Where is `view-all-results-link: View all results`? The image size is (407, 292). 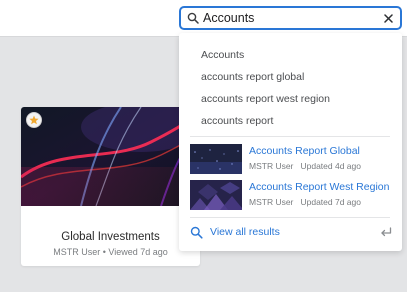 view-all-results-link: View all results is located at coordinates (291, 233).